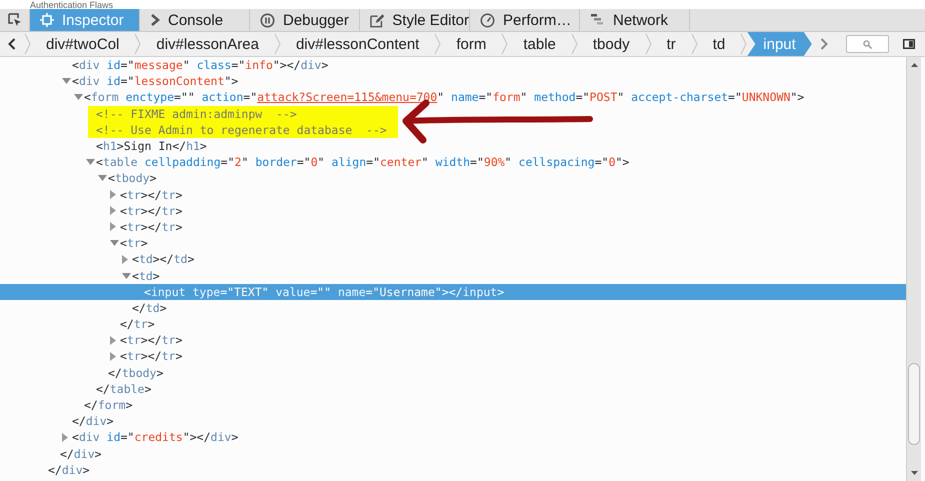 This screenshot has width=925, height=481. Describe the element at coordinates (914, 65) in the screenshot. I see `scroll-up-icon` at that location.